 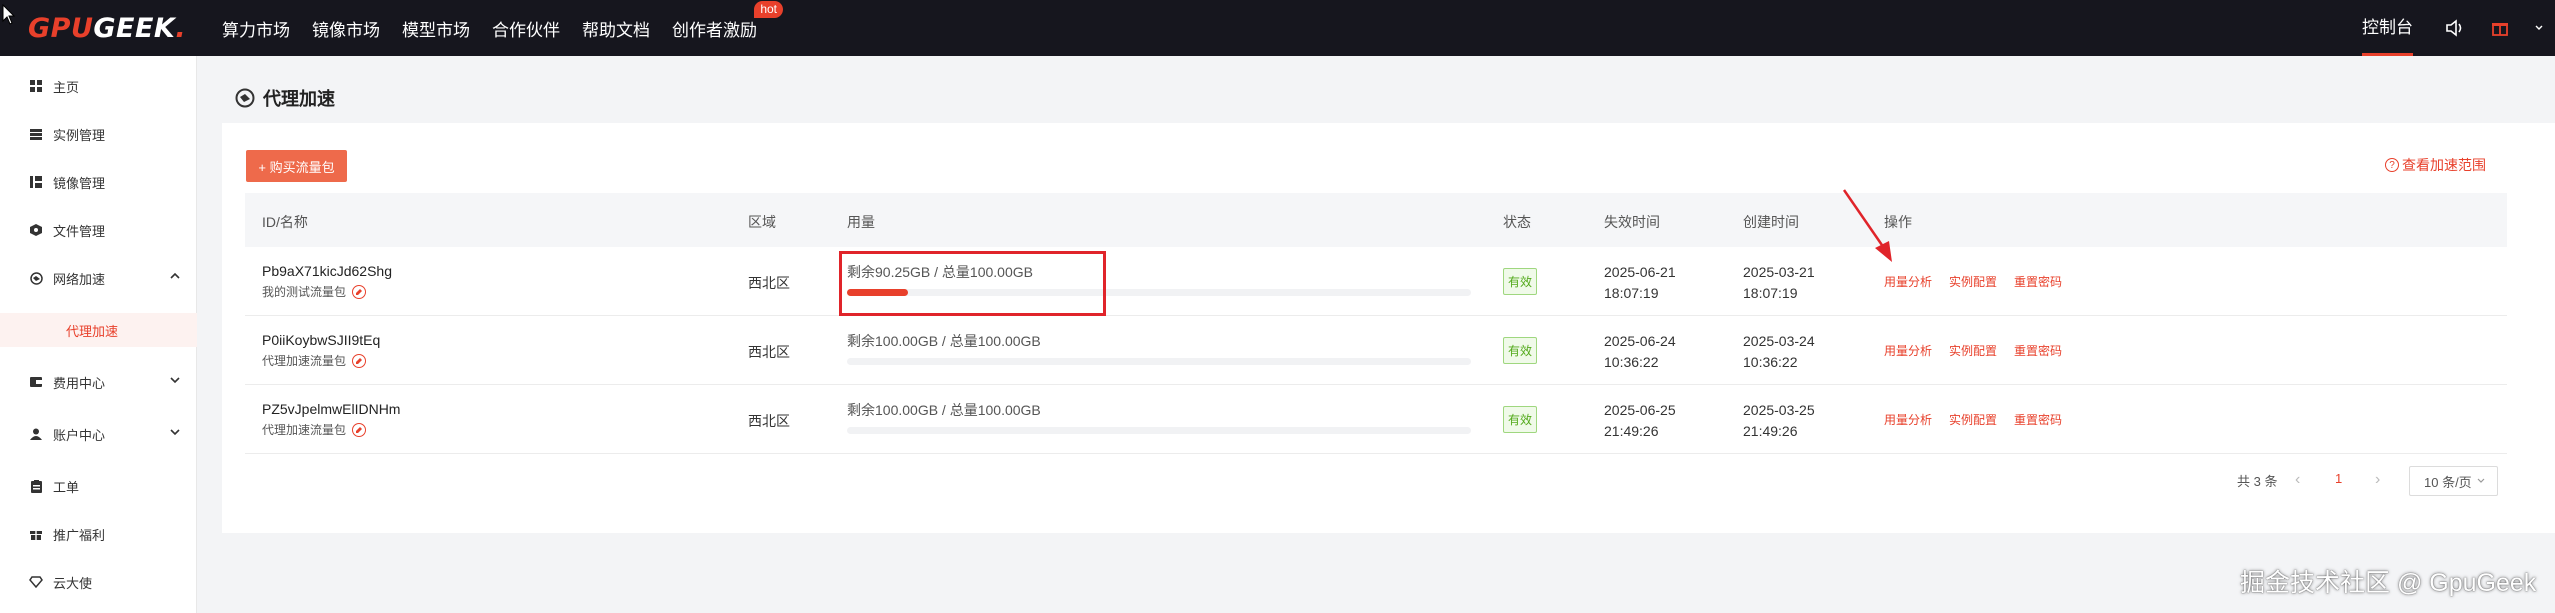 I want to click on buy-traffic-package-button: + 购买流量包, so click(x=296, y=166).